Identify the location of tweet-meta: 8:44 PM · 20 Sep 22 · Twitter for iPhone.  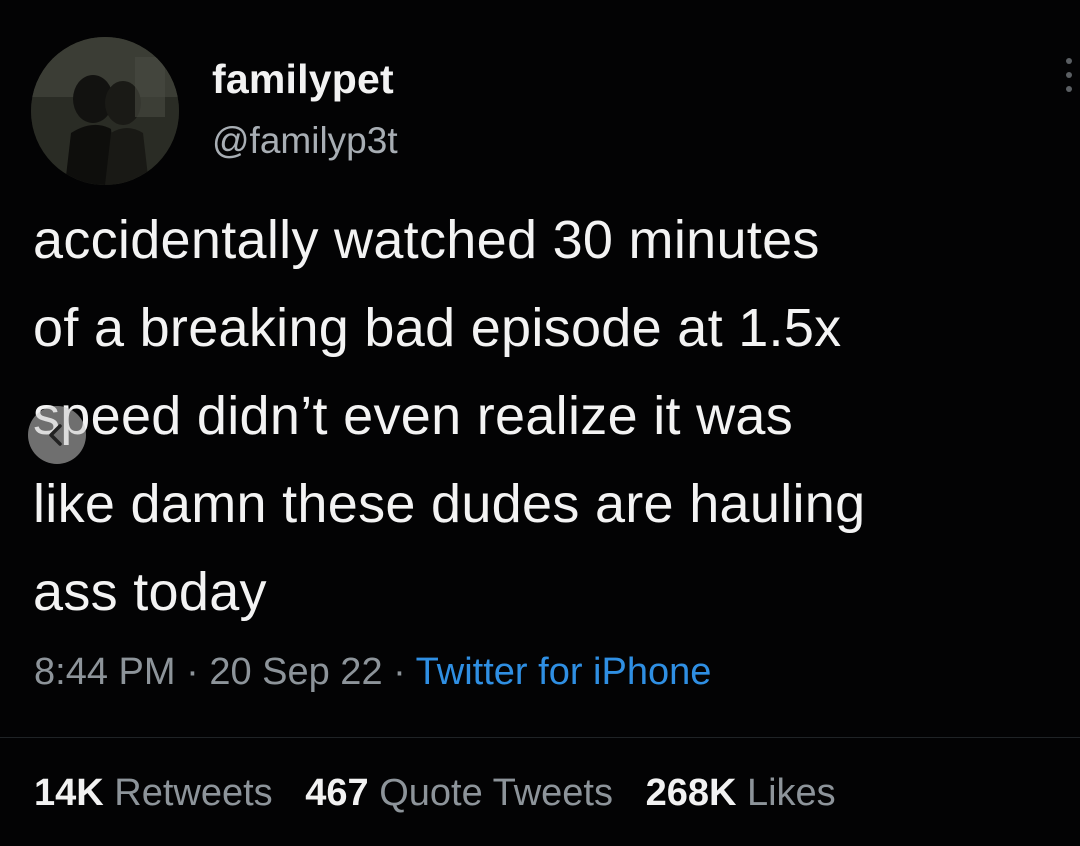
(372, 672).